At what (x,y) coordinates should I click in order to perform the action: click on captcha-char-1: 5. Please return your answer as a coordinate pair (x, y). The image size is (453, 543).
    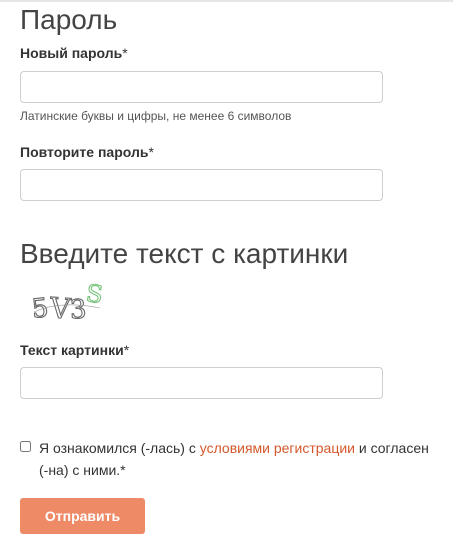
    Looking at the image, I should click on (40, 309).